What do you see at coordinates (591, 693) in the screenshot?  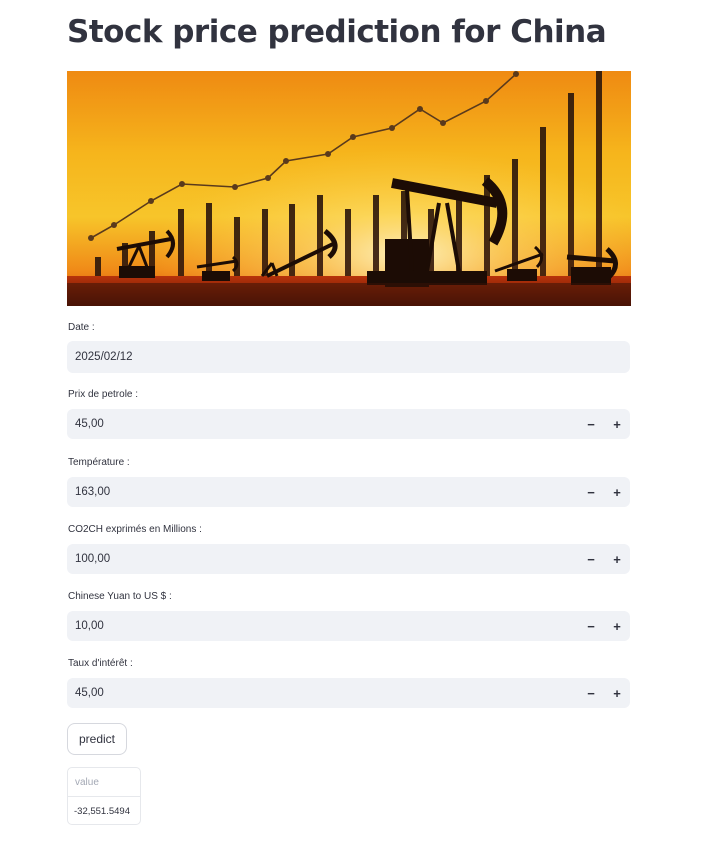 I see `taux-decrement-button: −` at bounding box center [591, 693].